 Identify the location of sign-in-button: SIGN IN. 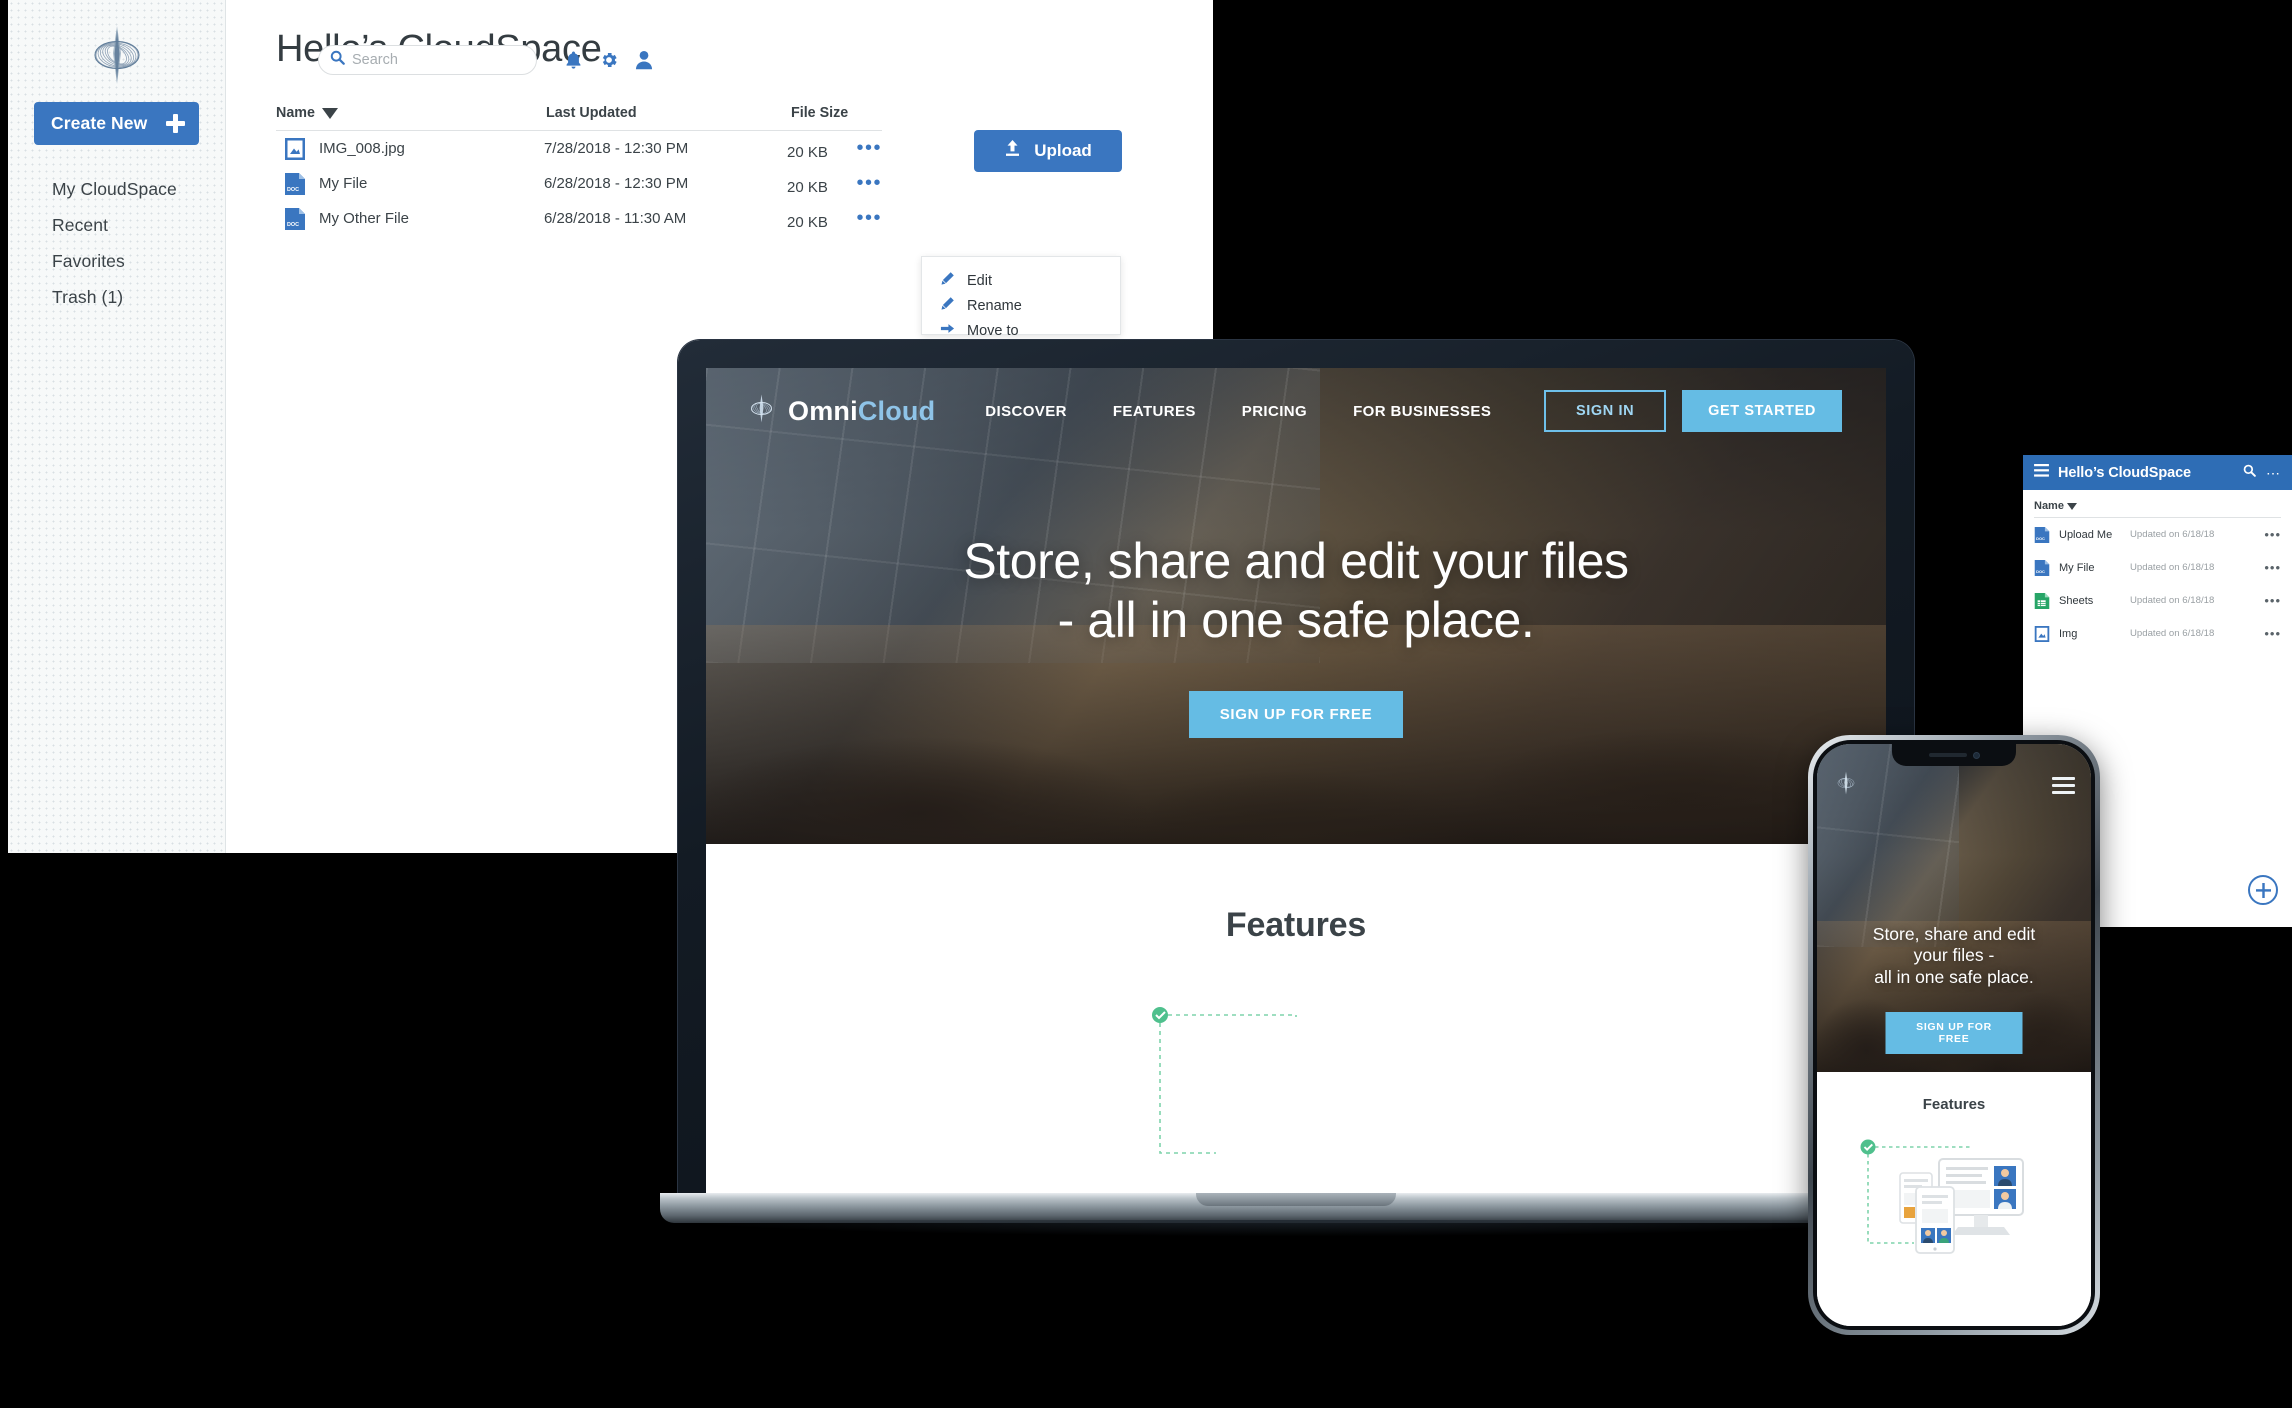
(1605, 411).